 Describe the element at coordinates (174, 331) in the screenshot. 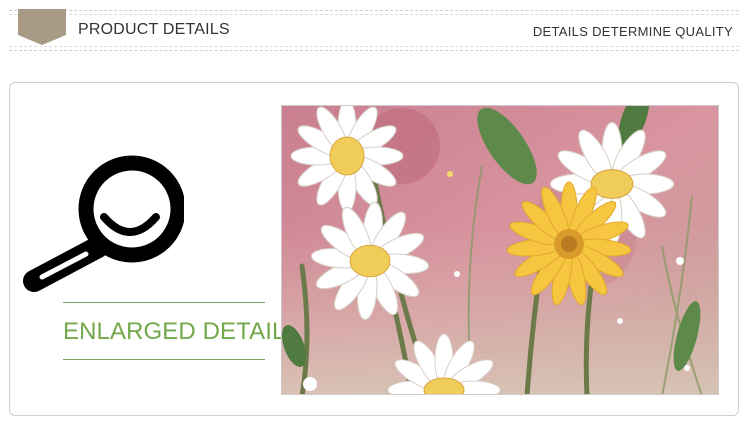

I see `enlarged-detail-label: ENLARGED DETAIL` at that location.